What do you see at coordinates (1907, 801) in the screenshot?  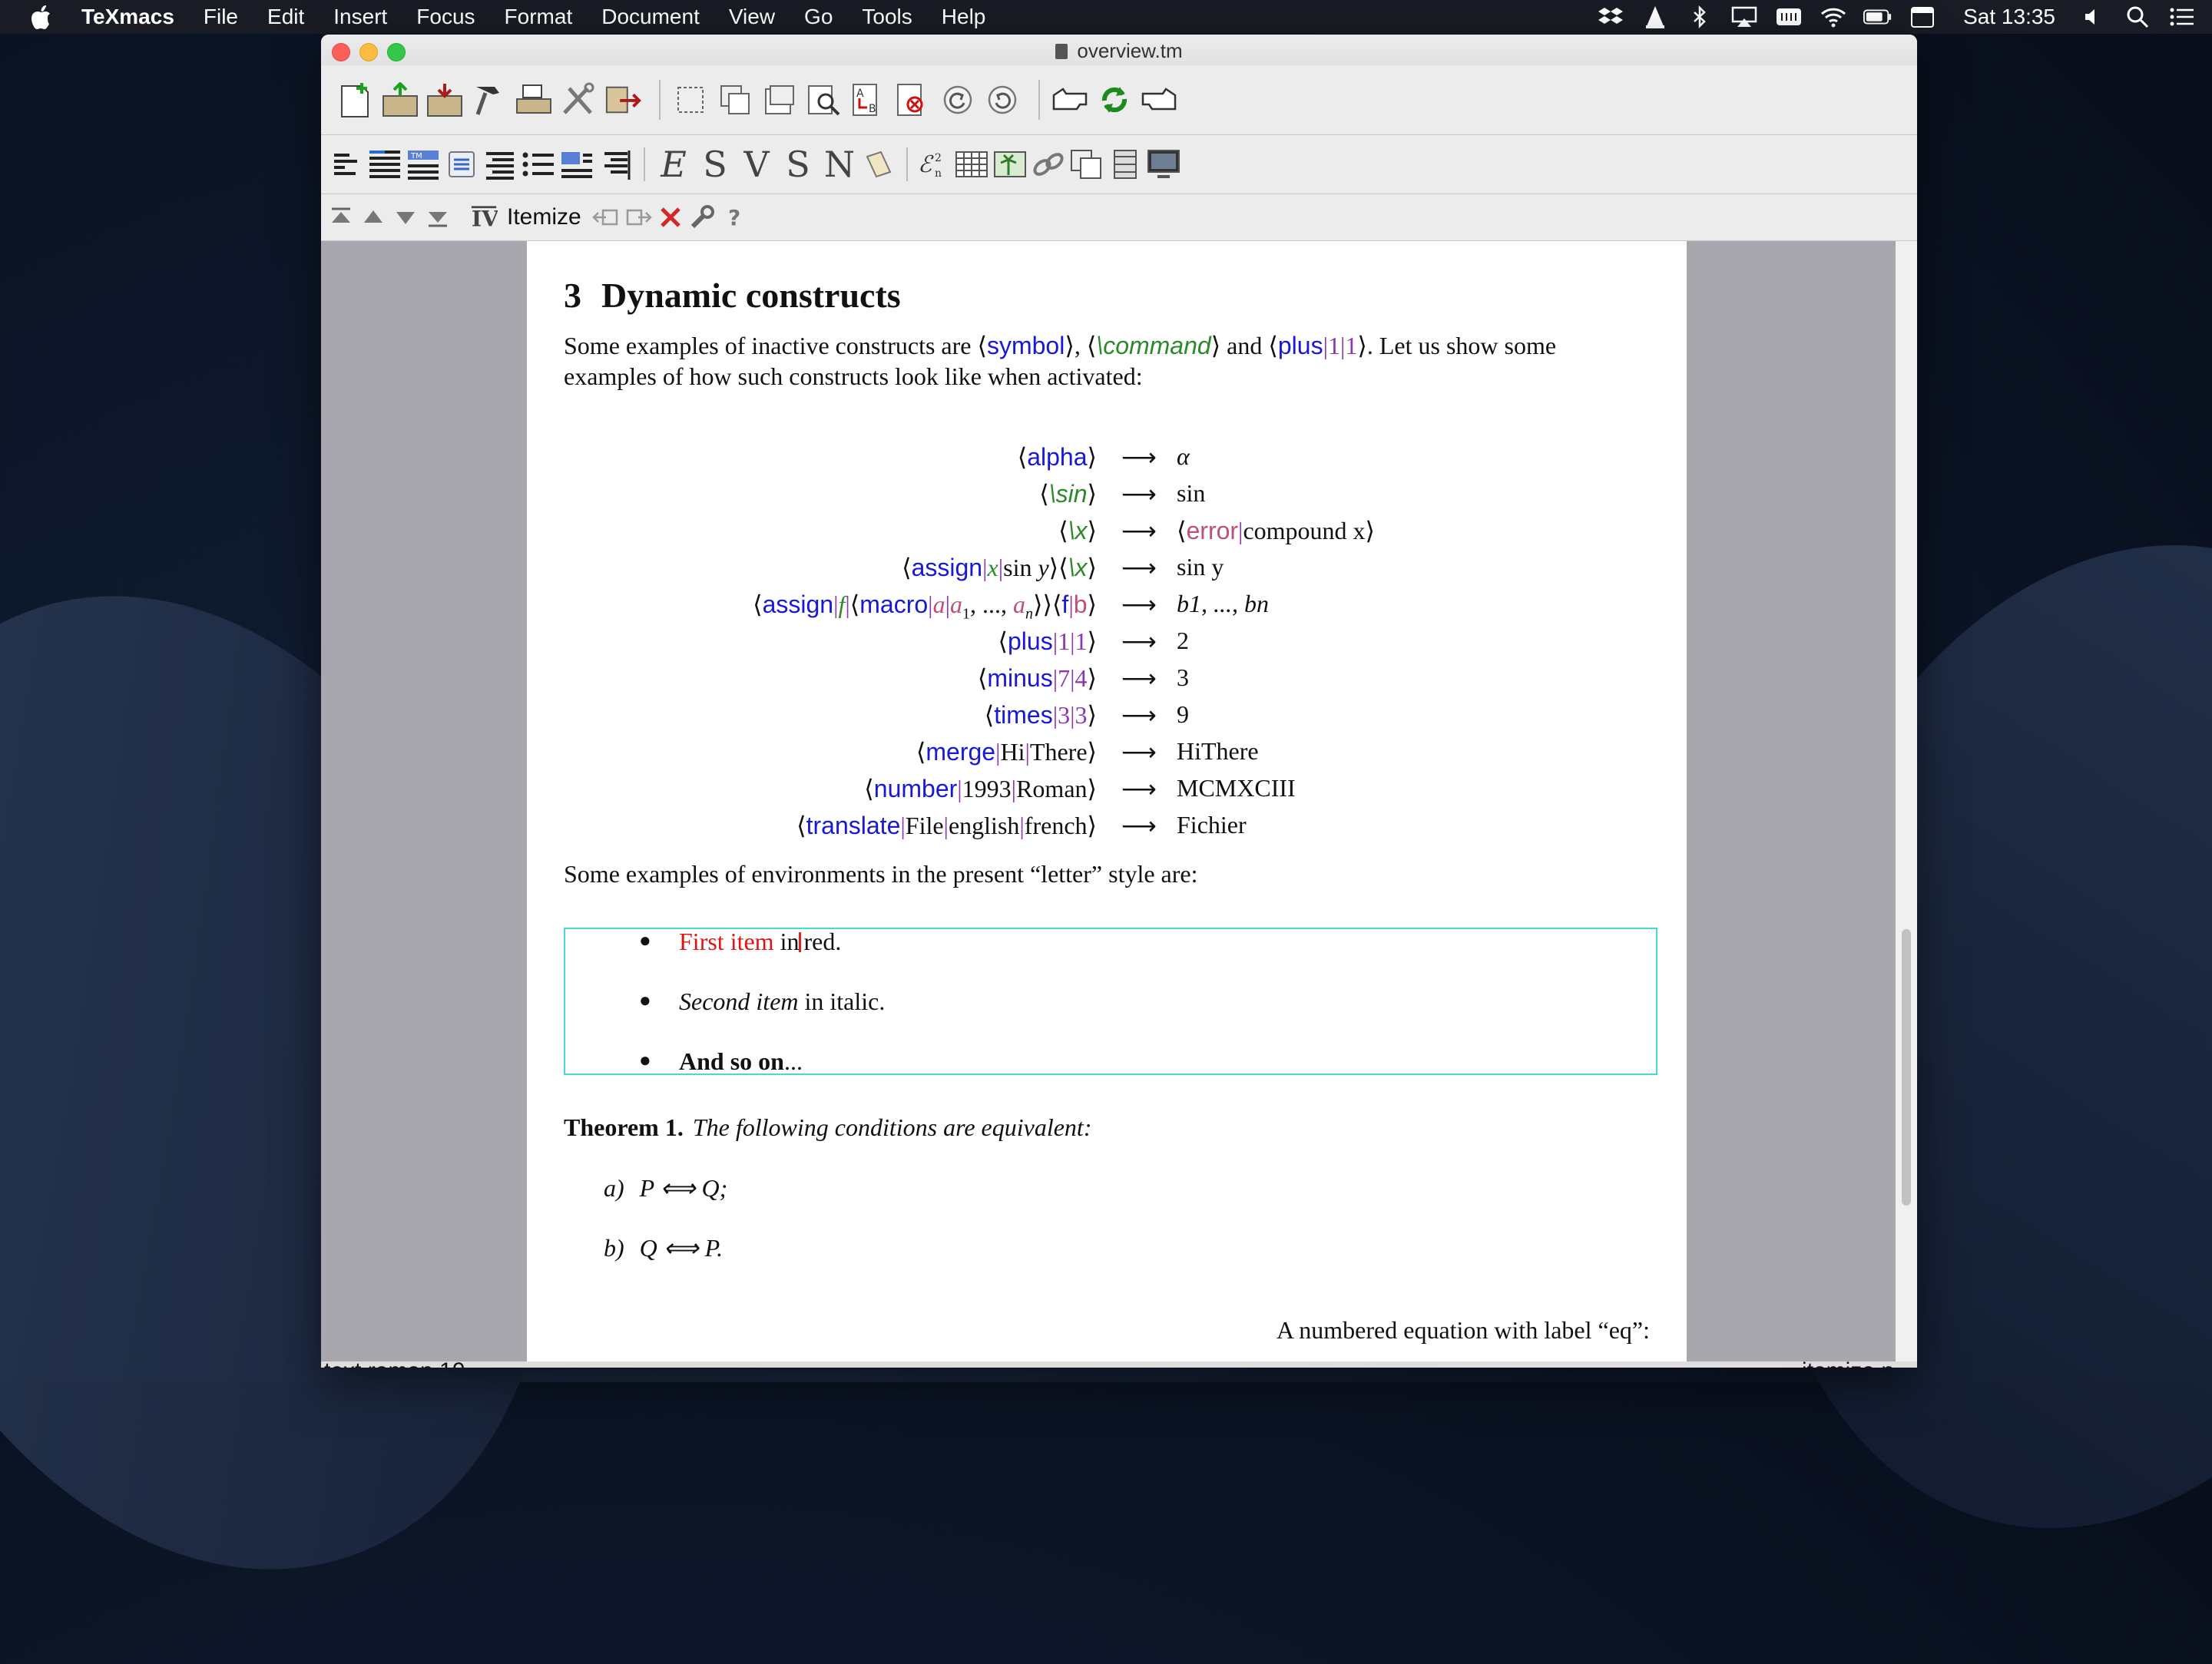 I see `vertical-scrollbar` at bounding box center [1907, 801].